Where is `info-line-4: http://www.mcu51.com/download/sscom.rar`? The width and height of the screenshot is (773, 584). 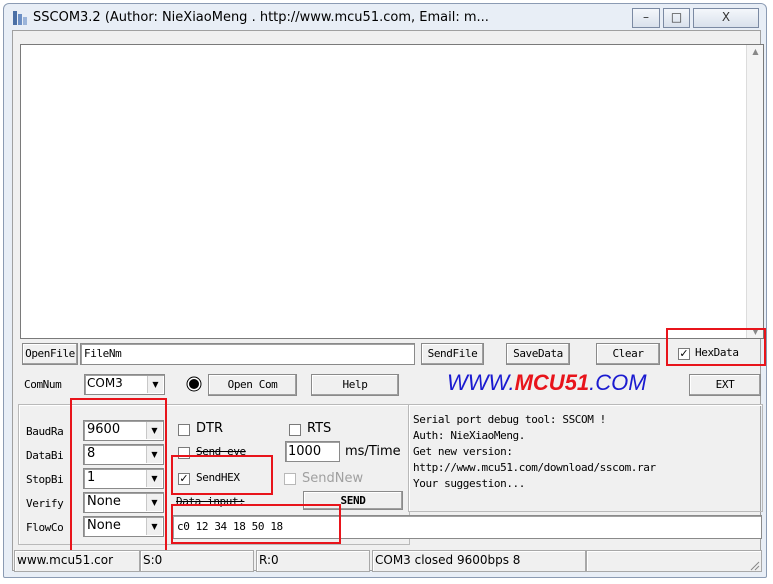
info-line-4: http://www.mcu51.com/download/sscom.rar is located at coordinates (534, 467).